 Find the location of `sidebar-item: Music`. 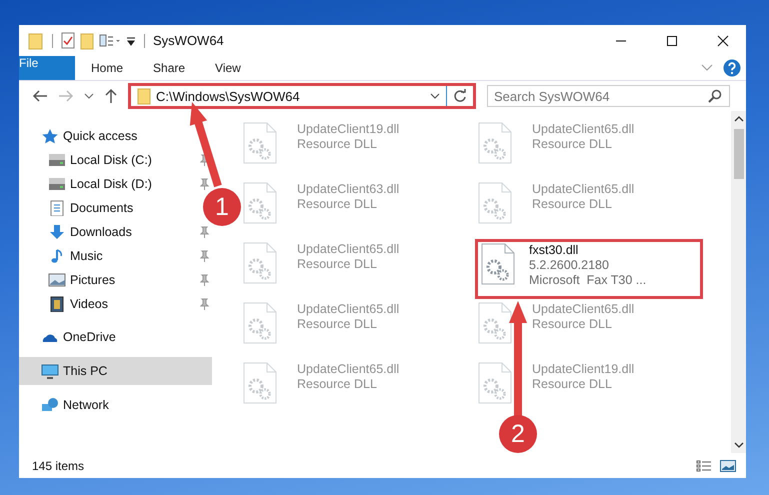

sidebar-item: Music is located at coordinates (75, 256).